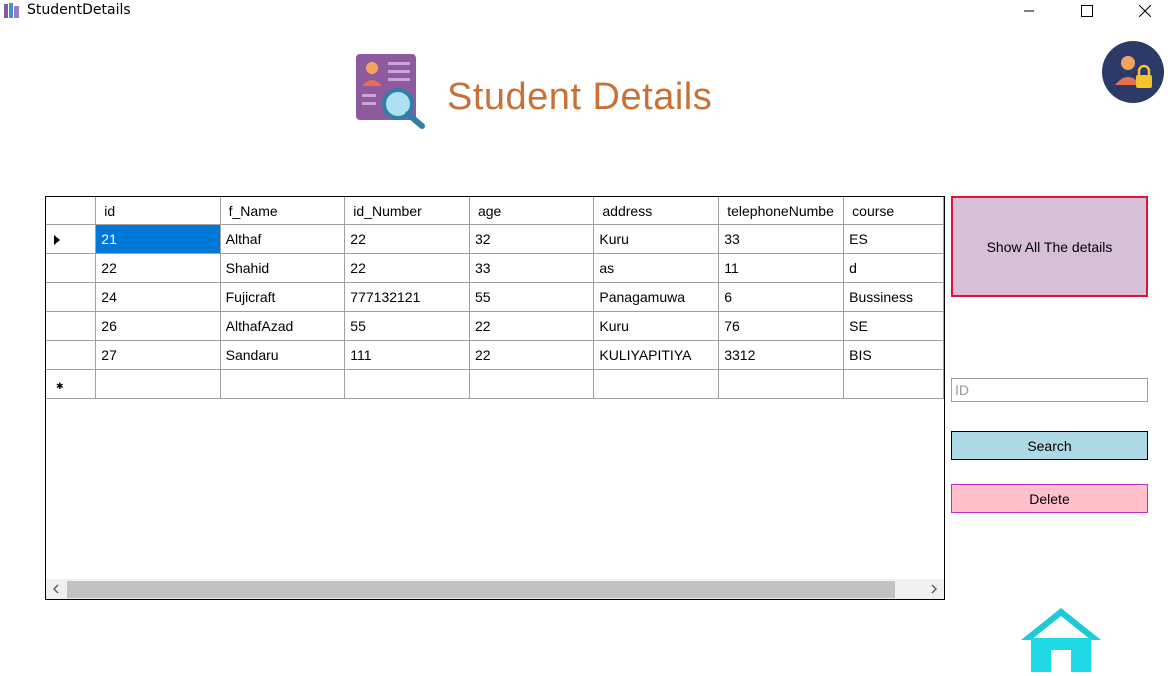 The width and height of the screenshot is (1168, 676). What do you see at coordinates (407, 355) in the screenshot?
I see `cell-id-number: 111` at bounding box center [407, 355].